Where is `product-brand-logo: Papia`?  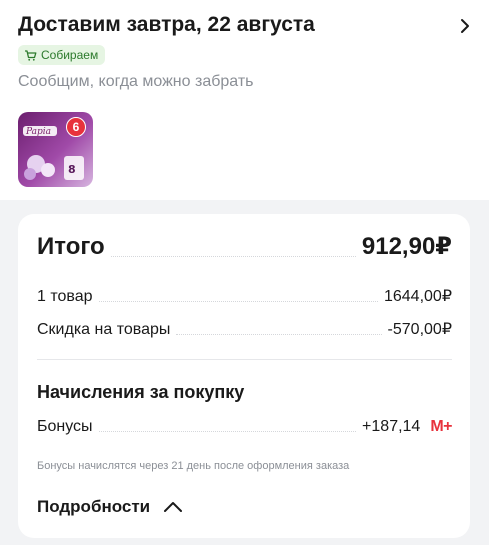
product-brand-logo: Papia is located at coordinates (38, 132).